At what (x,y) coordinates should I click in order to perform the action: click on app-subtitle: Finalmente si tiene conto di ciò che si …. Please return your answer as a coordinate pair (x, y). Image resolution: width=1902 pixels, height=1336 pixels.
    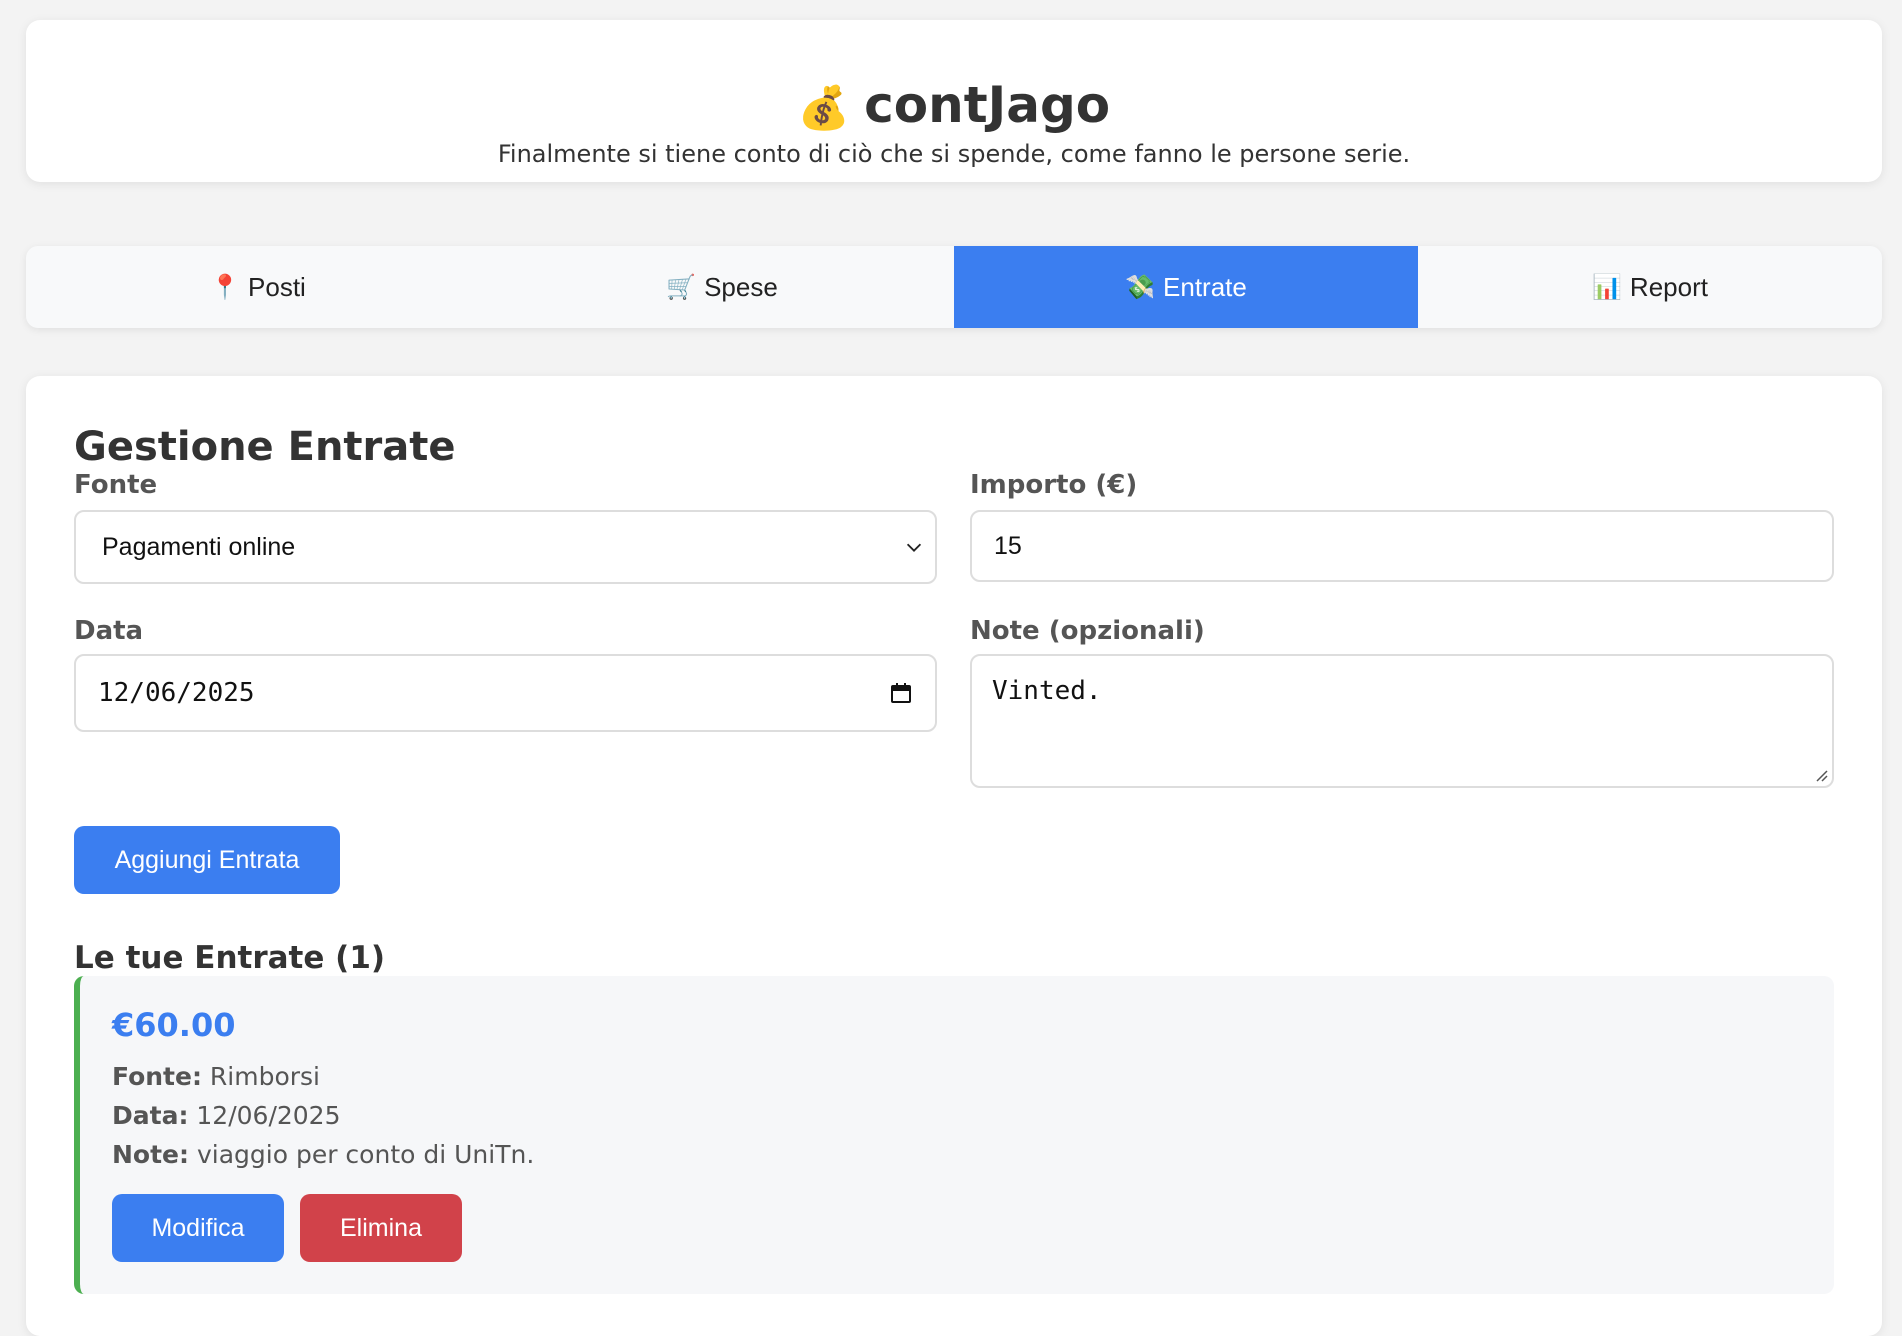
    Looking at the image, I should click on (954, 154).